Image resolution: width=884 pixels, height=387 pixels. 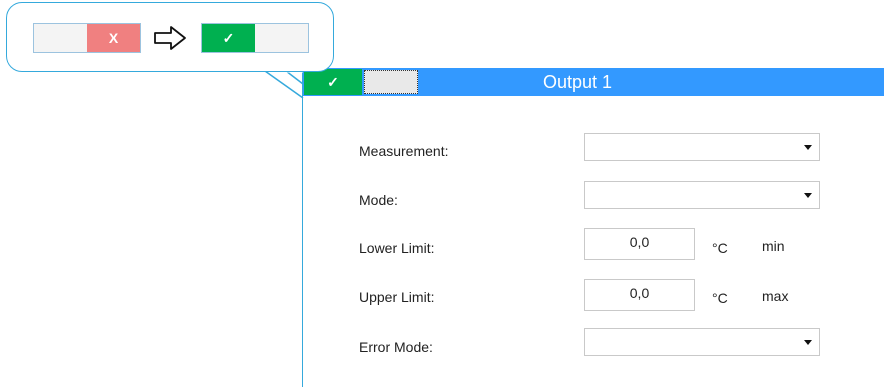 I want to click on toggle-on-blank-segment, so click(x=281, y=38).